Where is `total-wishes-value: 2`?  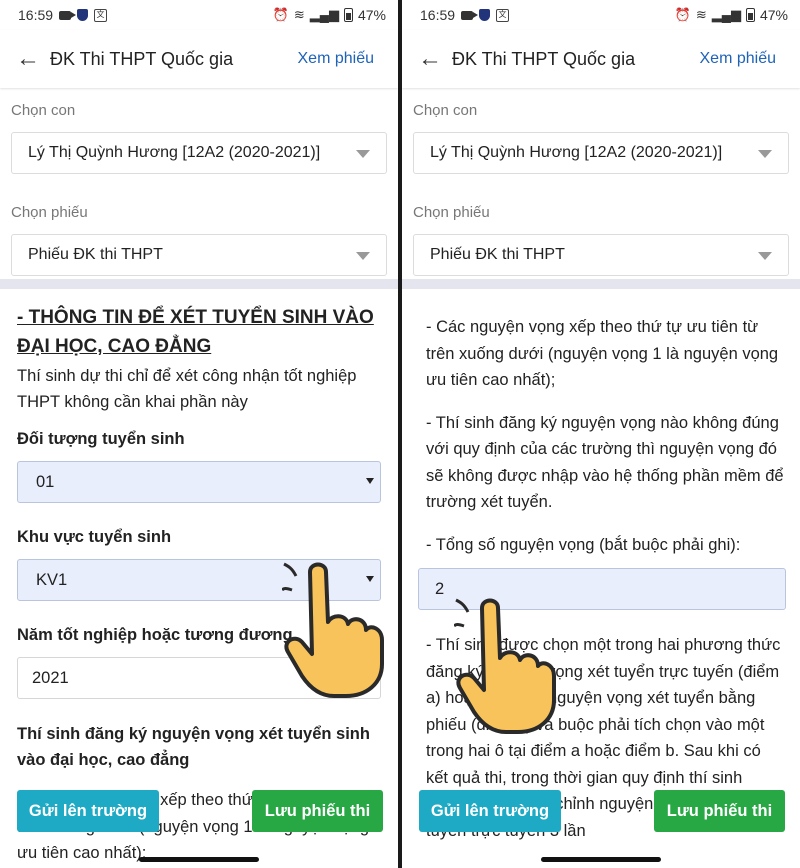 total-wishes-value: 2 is located at coordinates (440, 588).